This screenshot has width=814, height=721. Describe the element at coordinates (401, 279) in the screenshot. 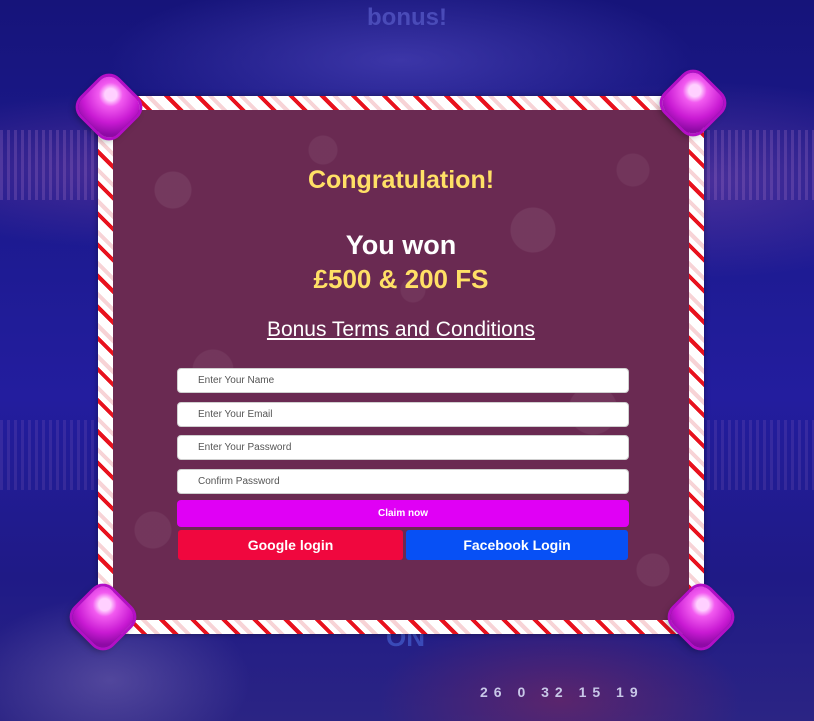

I see `prize-amount: £500 & 200 FS` at that location.